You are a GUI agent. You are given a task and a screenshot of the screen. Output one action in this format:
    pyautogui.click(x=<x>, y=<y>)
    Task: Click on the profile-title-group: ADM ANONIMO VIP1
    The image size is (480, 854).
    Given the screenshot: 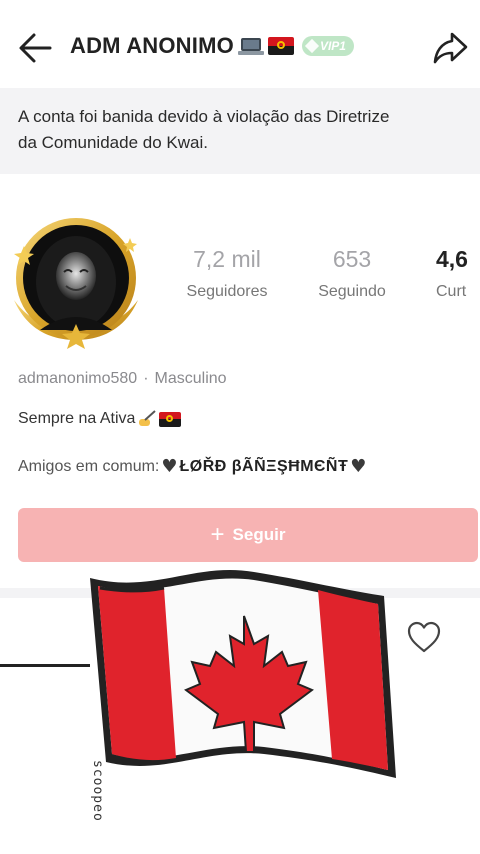 What is the action you would take?
    pyautogui.click(x=212, y=46)
    